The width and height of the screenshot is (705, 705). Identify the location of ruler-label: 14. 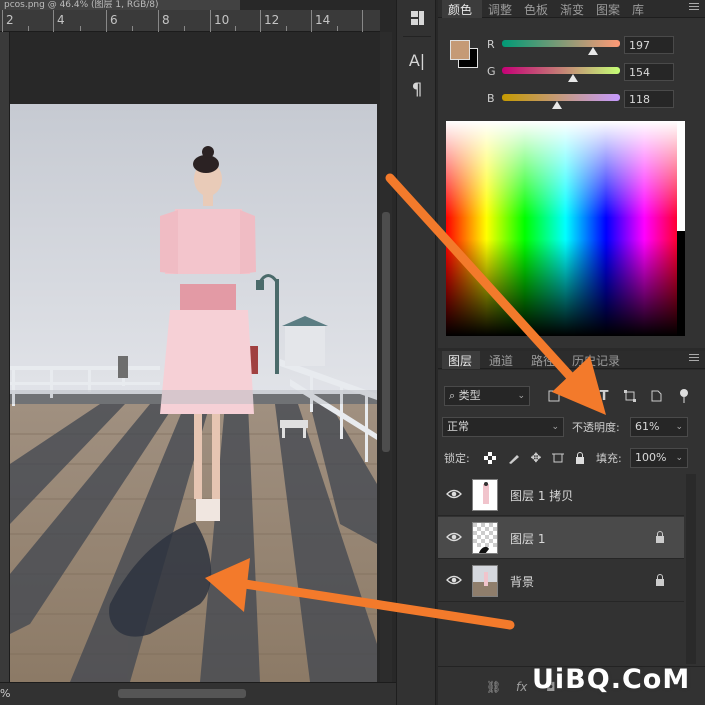
(323, 20).